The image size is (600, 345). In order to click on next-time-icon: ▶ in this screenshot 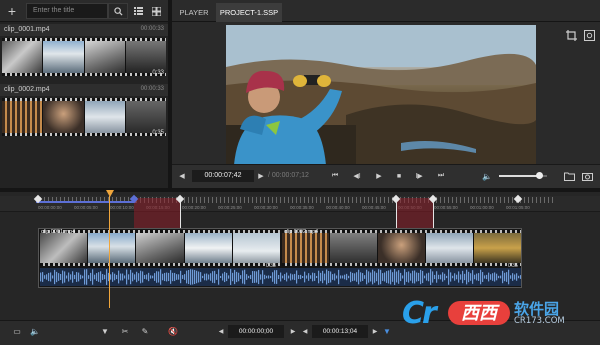, I will do `click(261, 176)`.